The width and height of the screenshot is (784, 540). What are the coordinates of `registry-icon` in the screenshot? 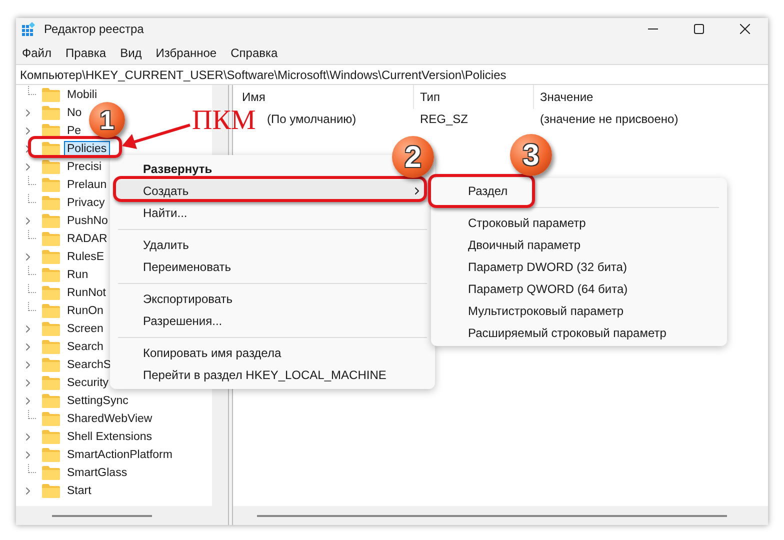 It's located at (29, 29).